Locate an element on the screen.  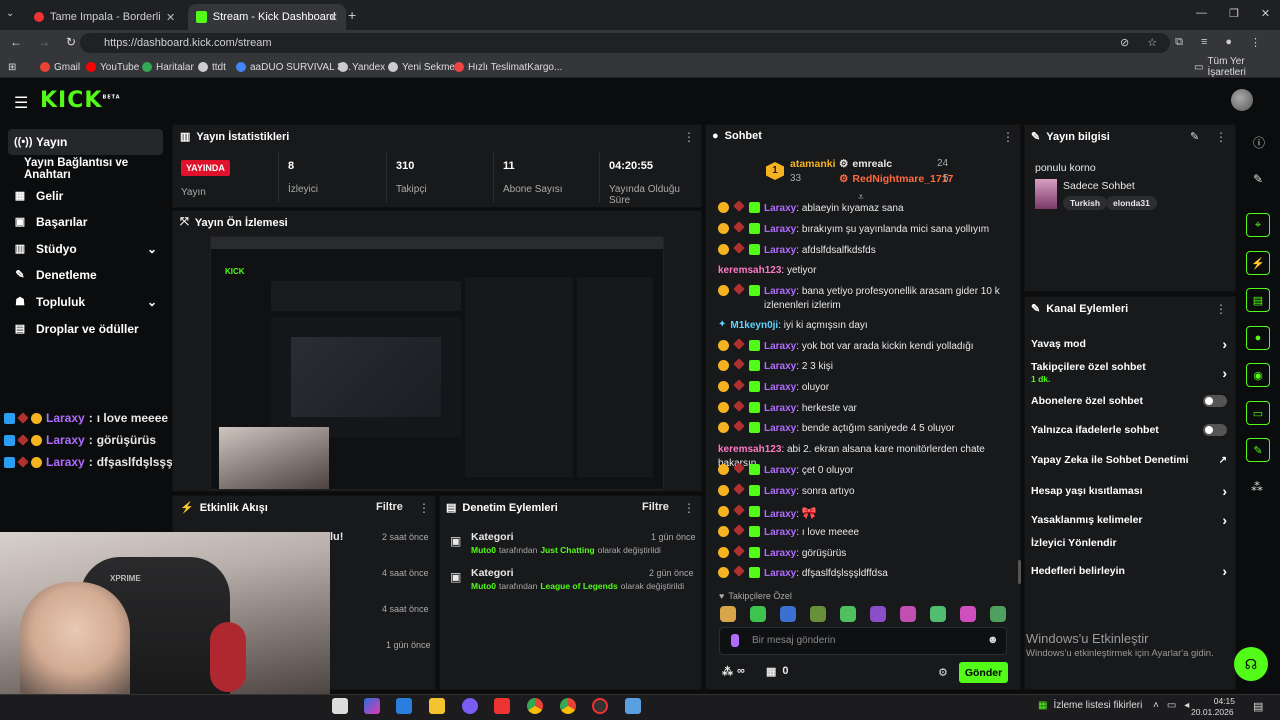
tab-youtube: Tame Impala - Borderline (L ✕ is located at coordinates (106, 17).